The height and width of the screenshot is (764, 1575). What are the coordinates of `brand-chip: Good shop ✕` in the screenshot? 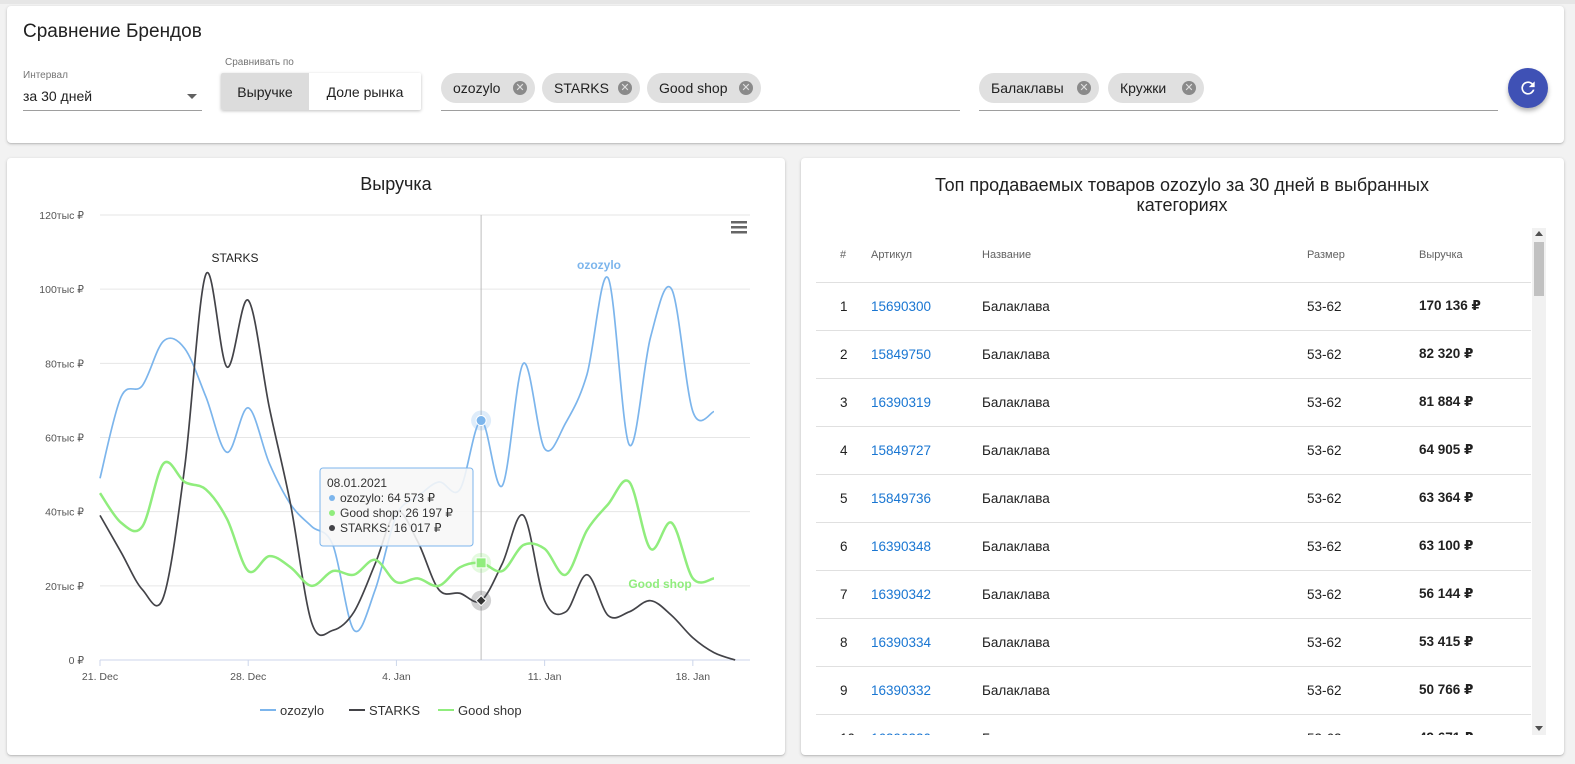 It's located at (704, 88).